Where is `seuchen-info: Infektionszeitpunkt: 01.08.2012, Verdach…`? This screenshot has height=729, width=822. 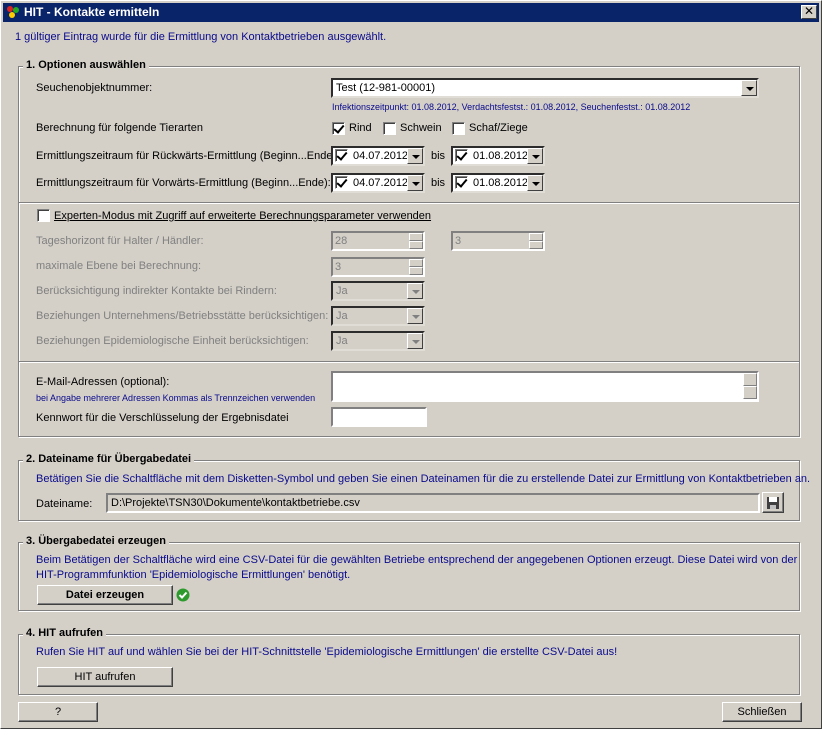
seuchen-info: Infektionszeitpunkt: 01.08.2012, Verdach… is located at coordinates (511, 107).